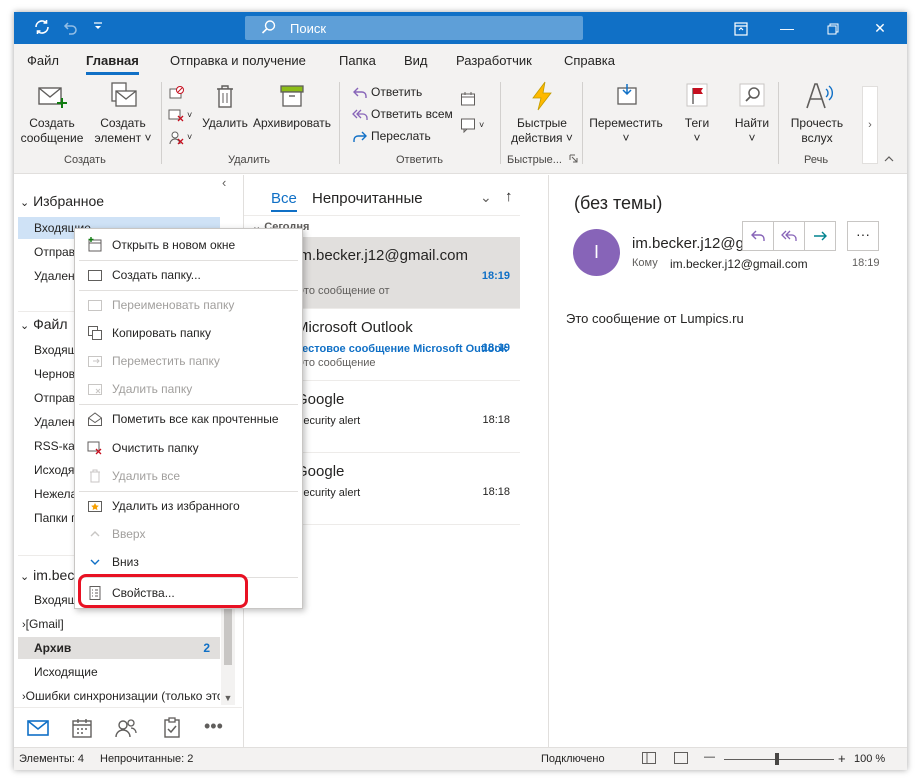 Image resolution: width=917 pixels, height=782 pixels. What do you see at coordinates (188, 506) in the screenshot?
I see `menu-remove-from-favorites: Удалить из избранного` at bounding box center [188, 506].